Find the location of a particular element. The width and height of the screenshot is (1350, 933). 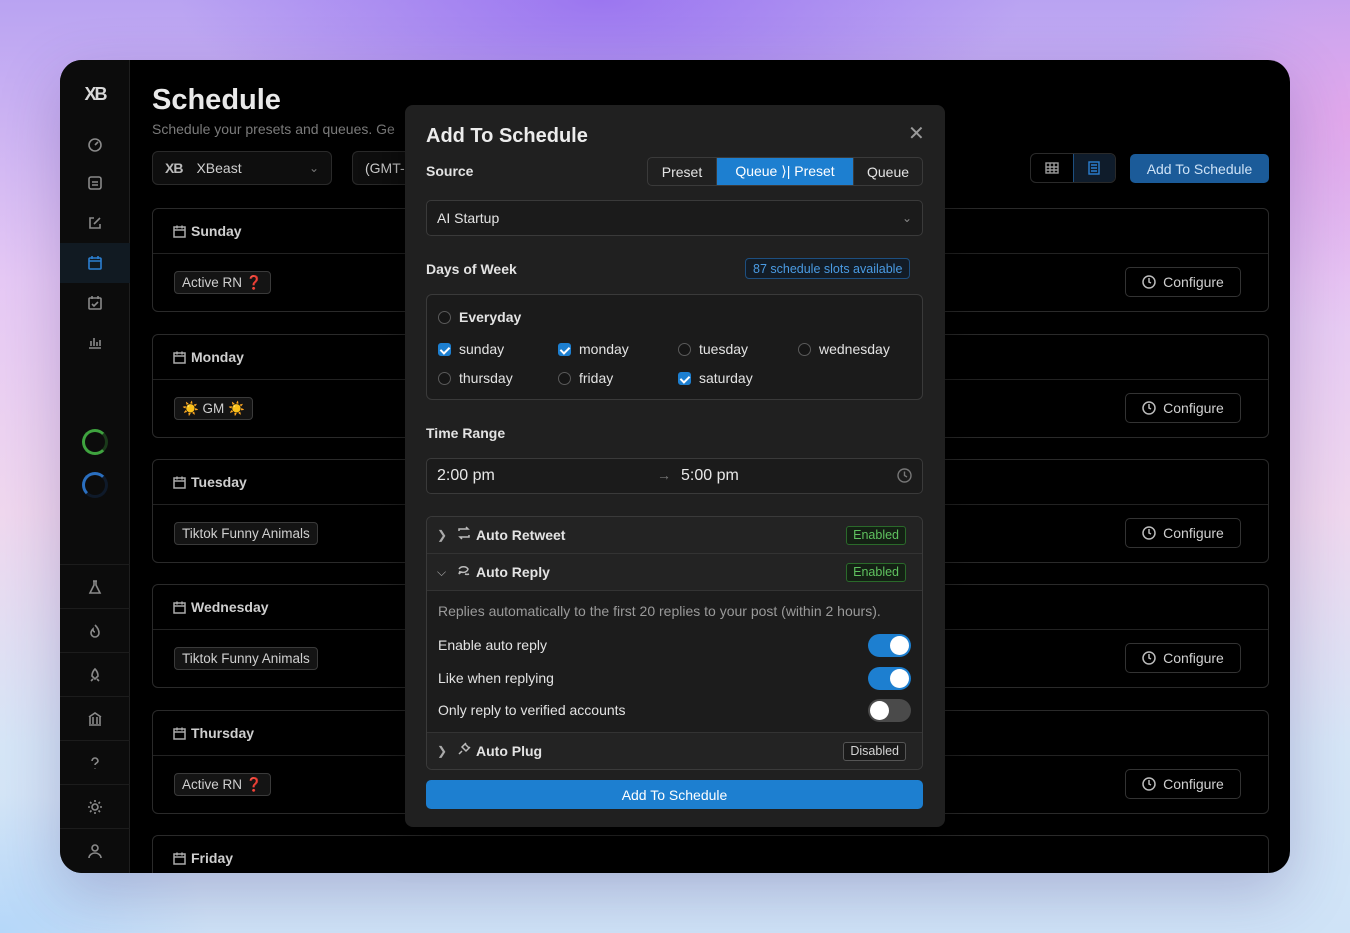

like-when-replying-row: Like when replying is located at coordinates (674, 678).